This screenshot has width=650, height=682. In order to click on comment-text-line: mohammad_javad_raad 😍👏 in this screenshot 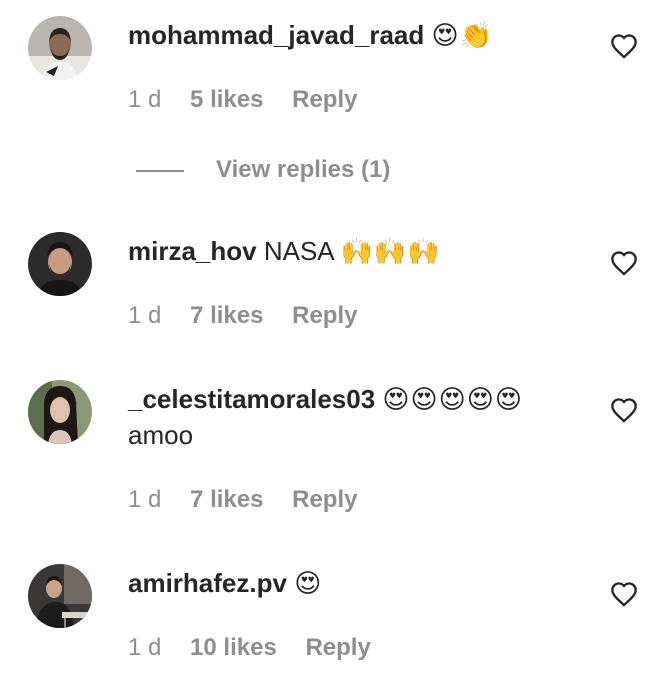, I will do `click(310, 35)`.